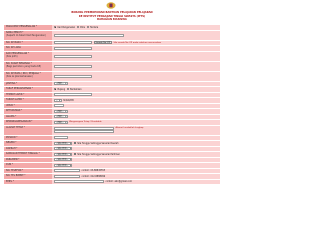 Image resolution: width=320 pixels, height=240 pixels. I want to click on guardian-ic-sublabel: (Sila isi jika berkenaan), so click(19, 76).